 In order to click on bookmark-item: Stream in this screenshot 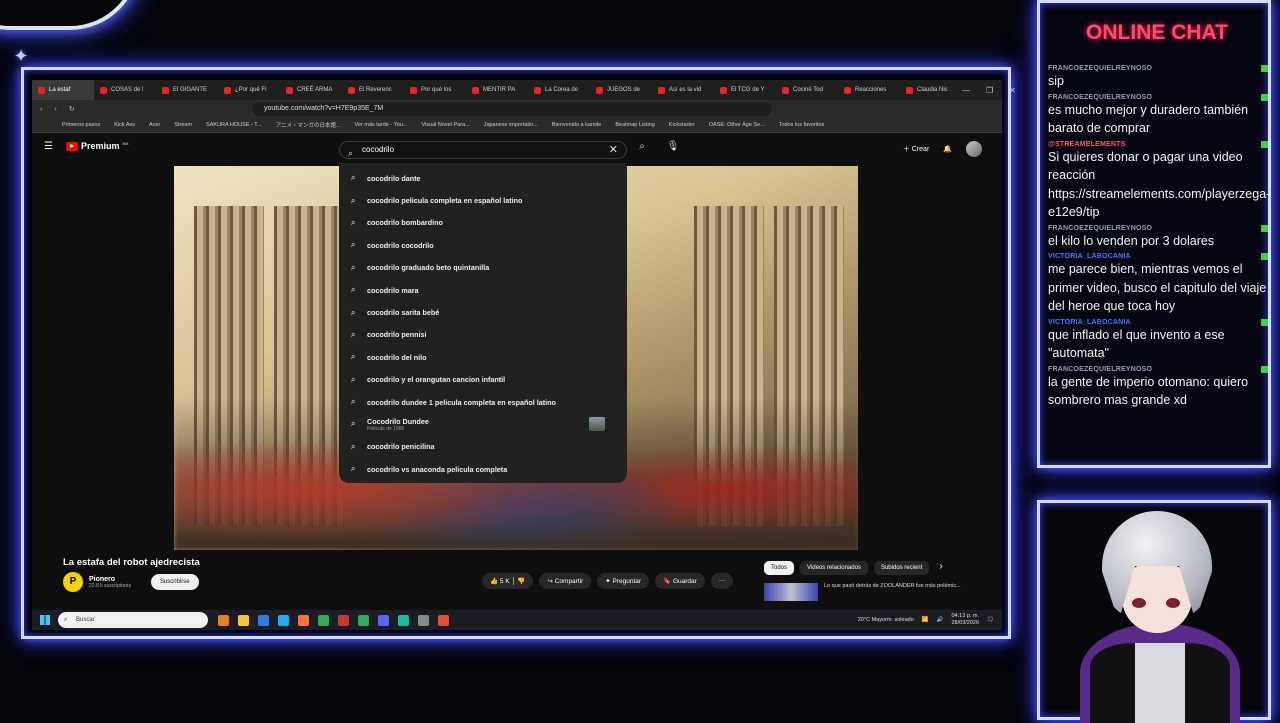, I will do `click(183, 125)`.